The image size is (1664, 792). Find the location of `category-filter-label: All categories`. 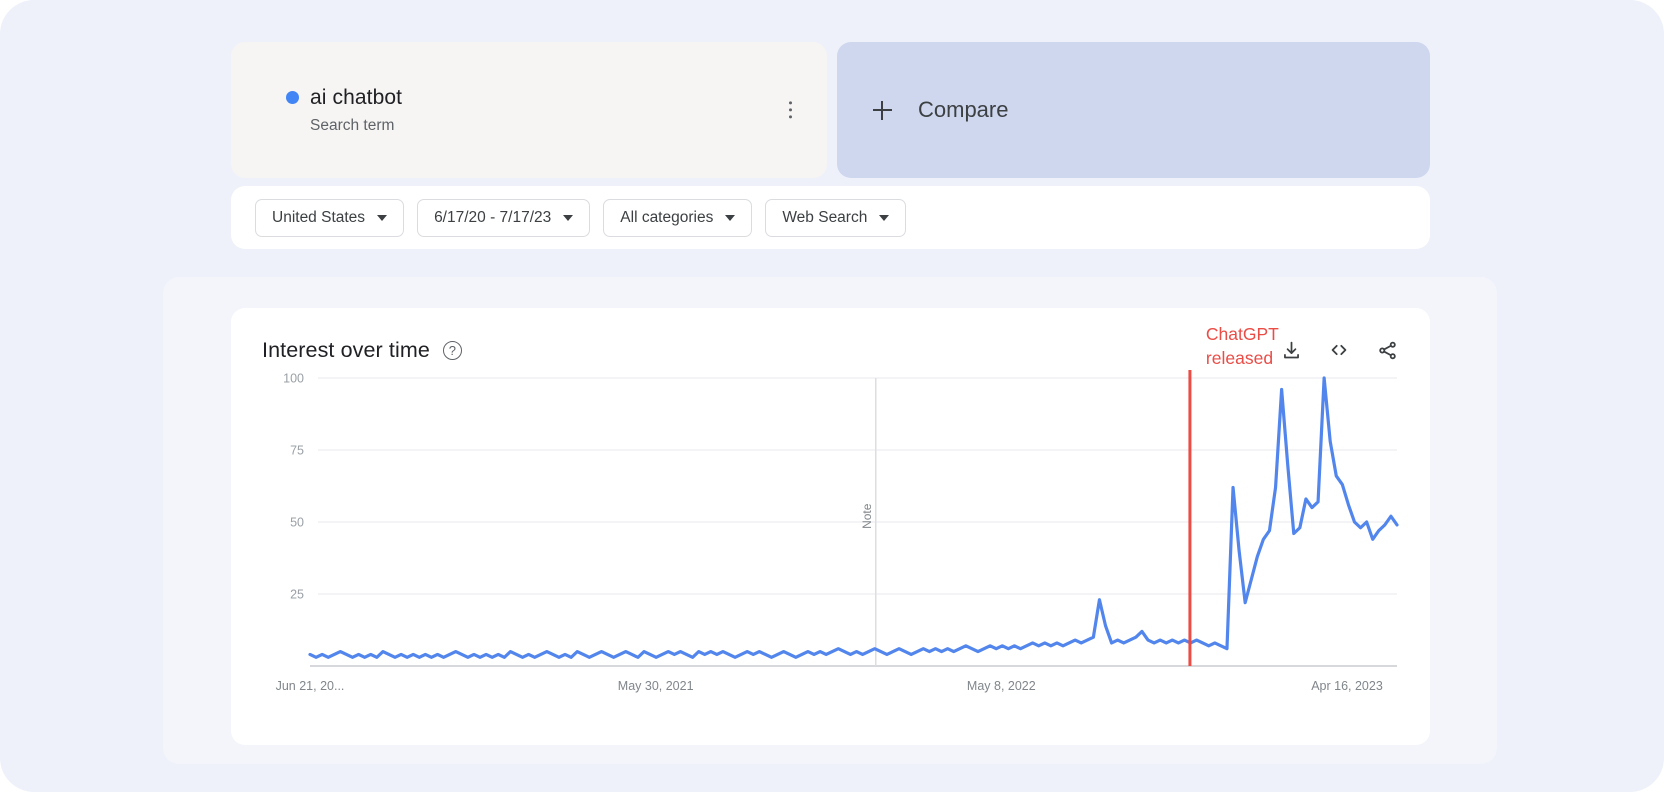

category-filter-label: All categories is located at coordinates (667, 217).